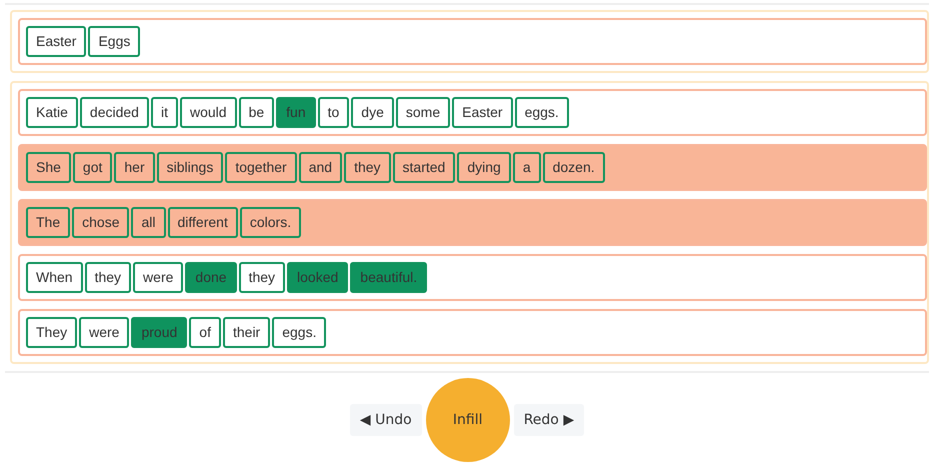 This screenshot has height=474, width=934. Describe the element at coordinates (48, 167) in the screenshot. I see `word-chip: She` at that location.